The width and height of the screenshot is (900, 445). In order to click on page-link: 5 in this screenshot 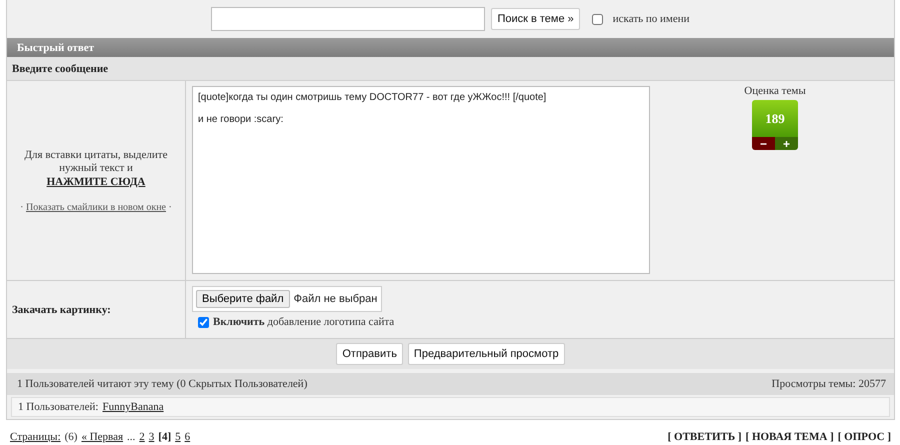, I will do `click(178, 437)`.